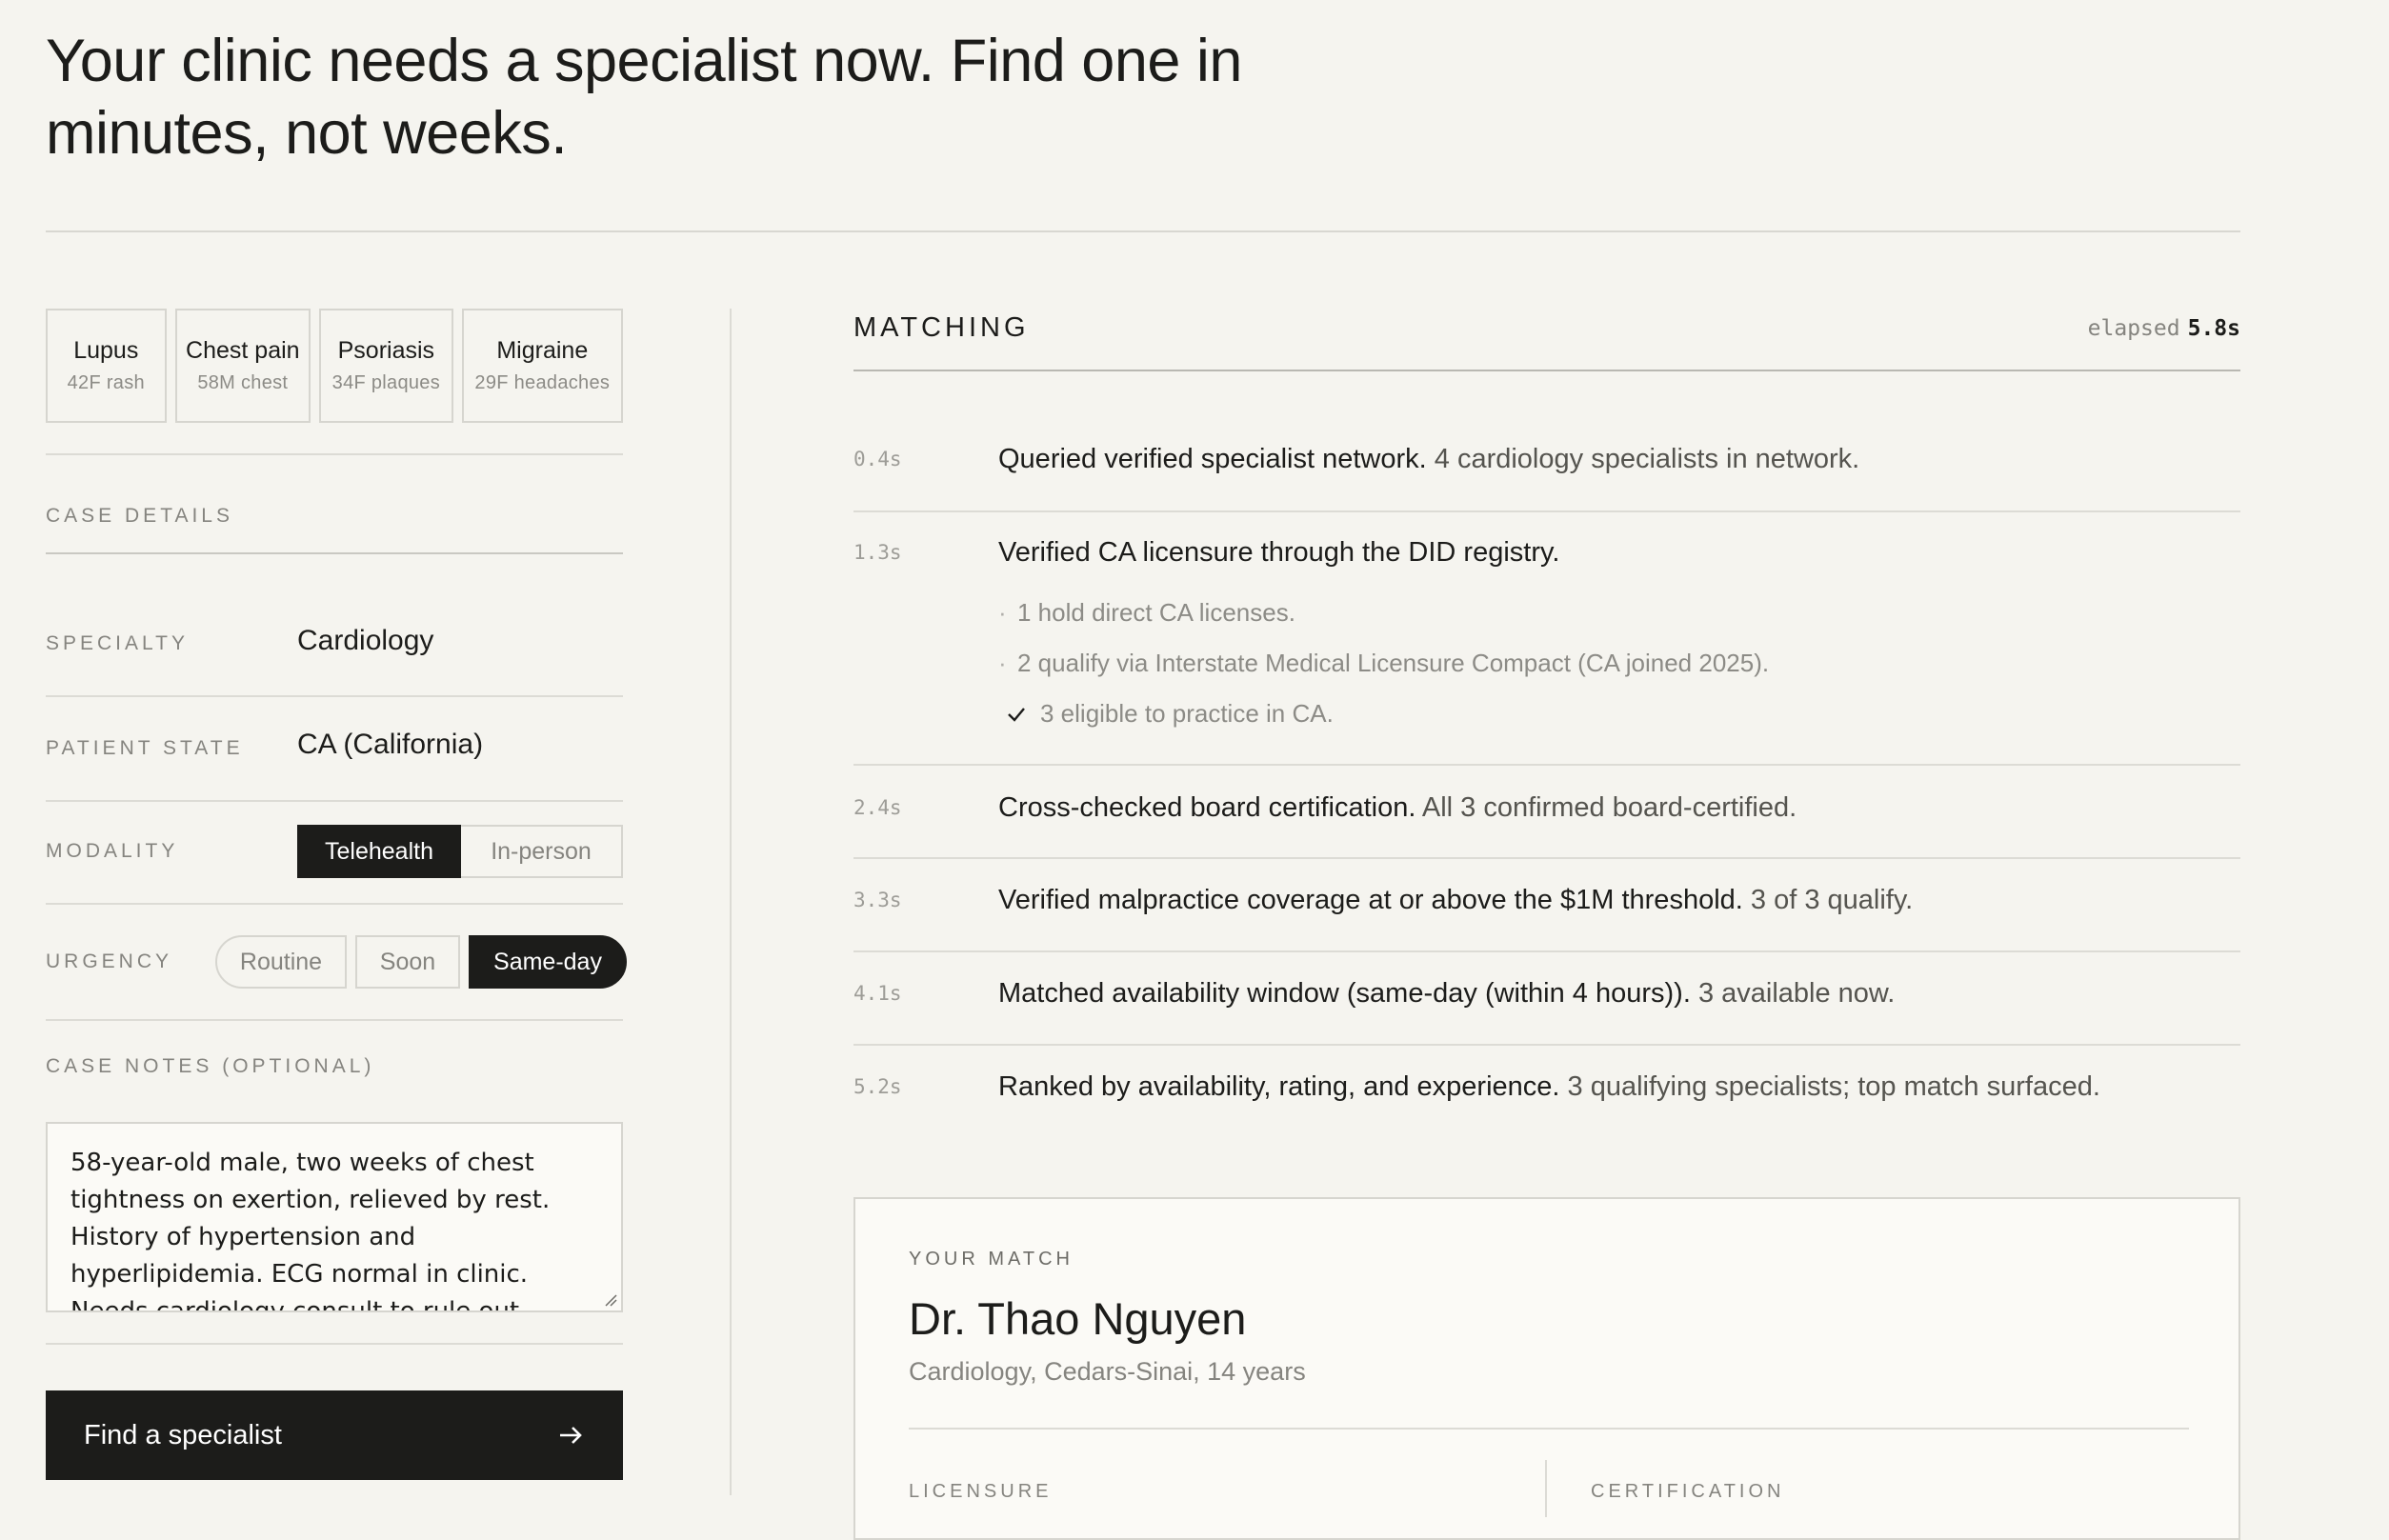 This screenshot has width=2389, height=1540. I want to click on check-icon, so click(1016, 715).